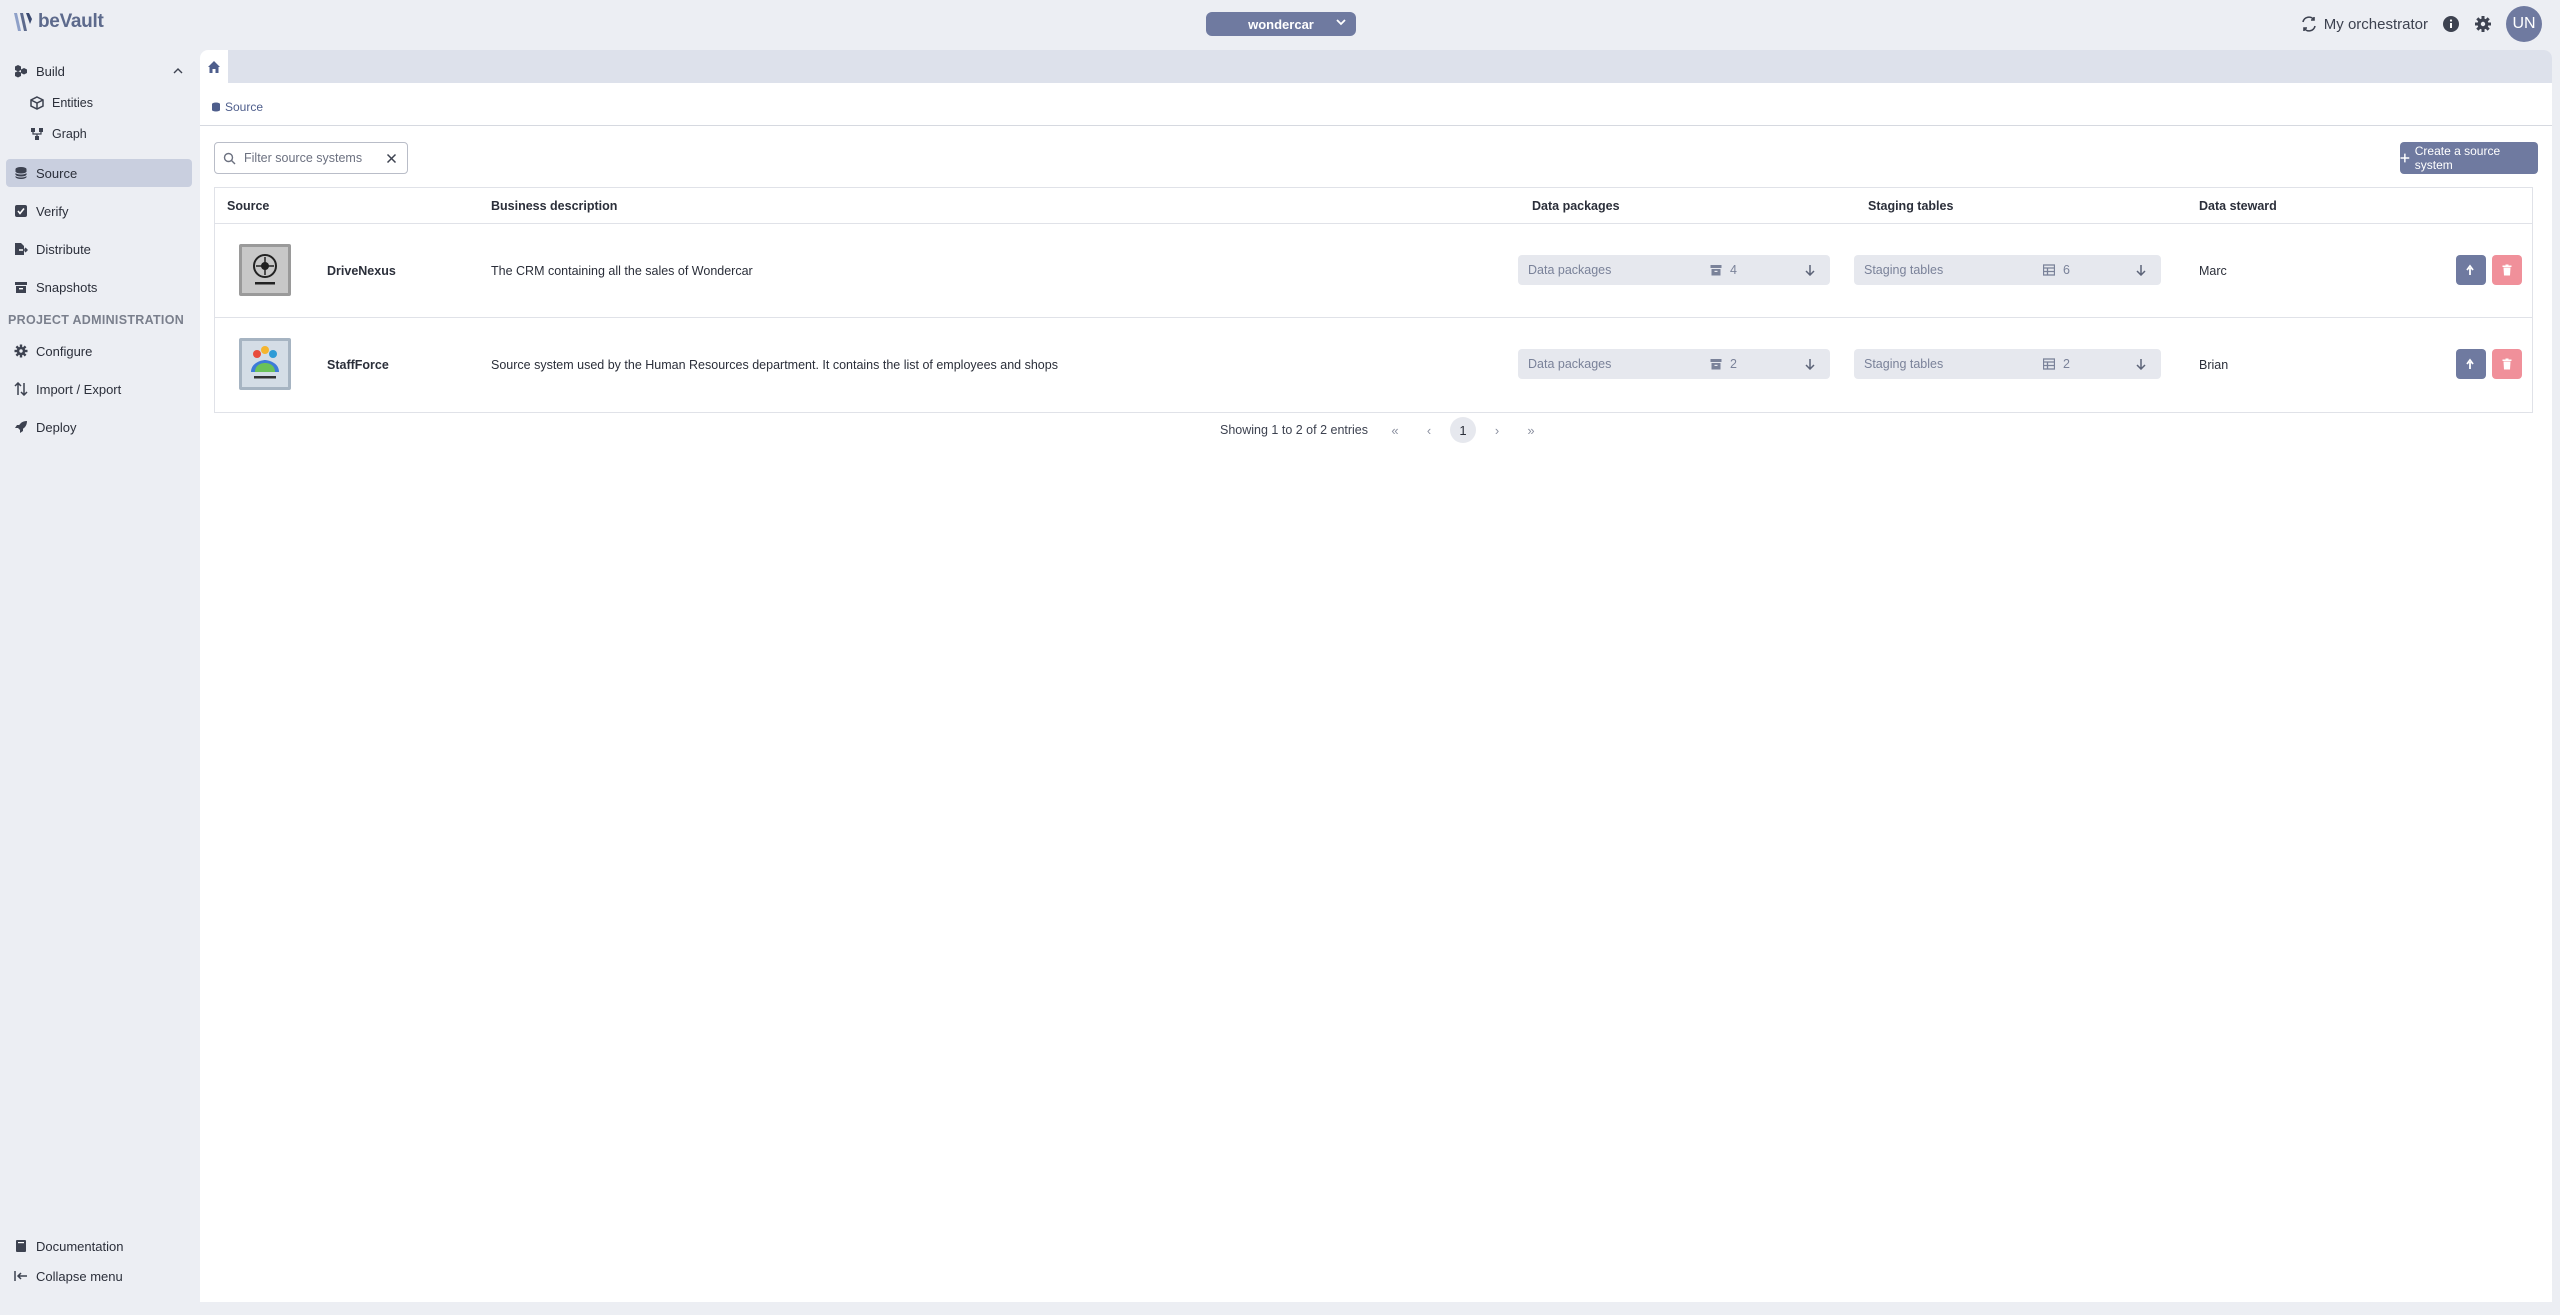 The image size is (2560, 1315). Describe the element at coordinates (21, 71) in the screenshot. I see `cubes-icon` at that location.